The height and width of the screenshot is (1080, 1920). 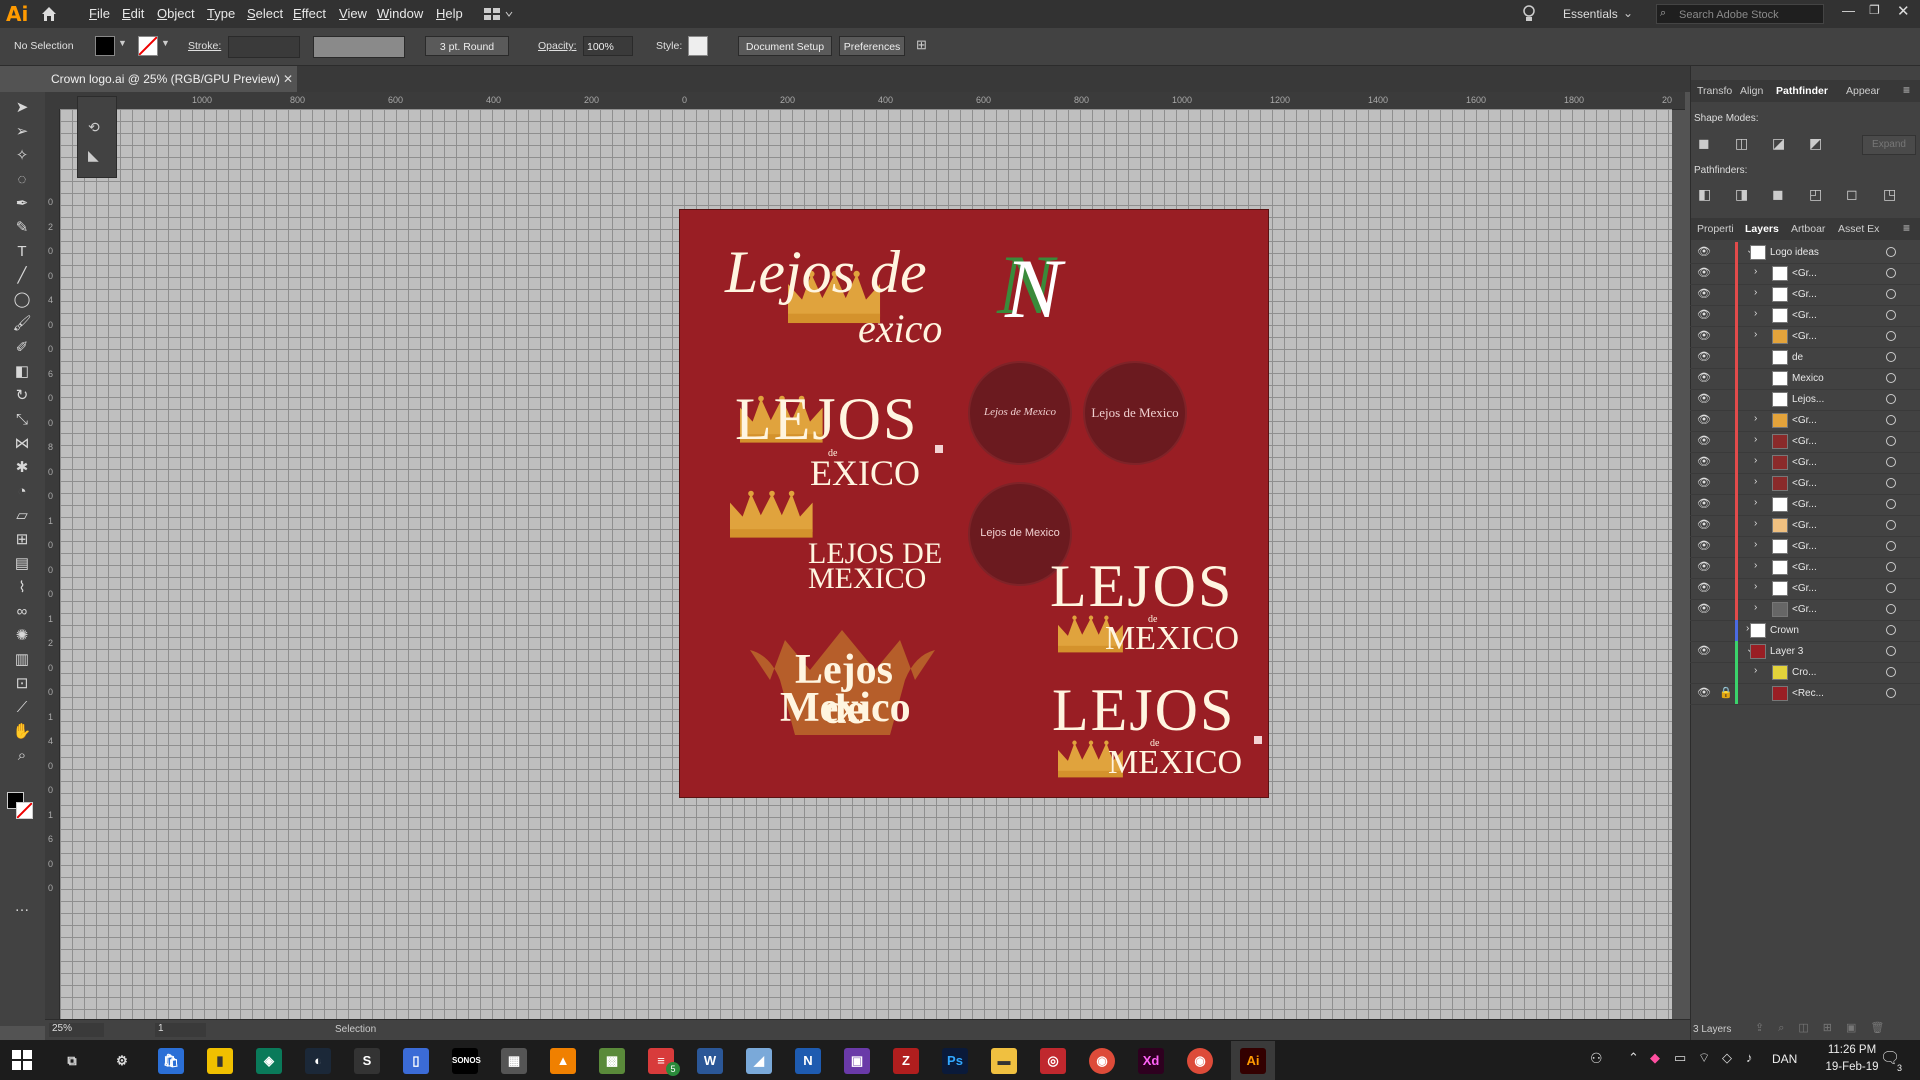 I want to click on tab-align: Align, so click(x=1751, y=91).